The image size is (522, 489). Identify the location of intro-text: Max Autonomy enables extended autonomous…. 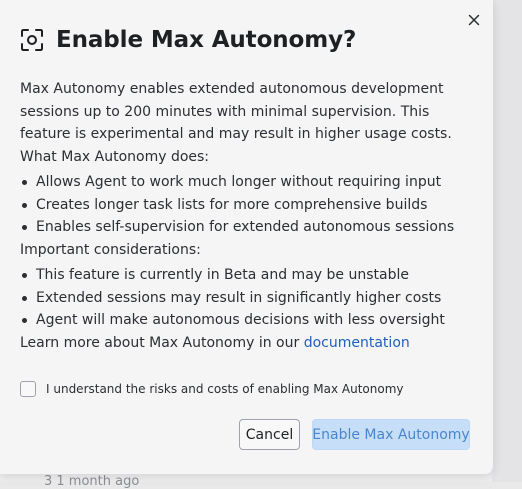
(236, 111).